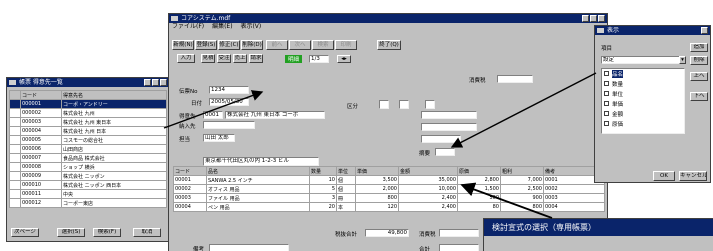  What do you see at coordinates (213, 109) in the screenshot?
I see `arrow-list-to-date` at bounding box center [213, 109].